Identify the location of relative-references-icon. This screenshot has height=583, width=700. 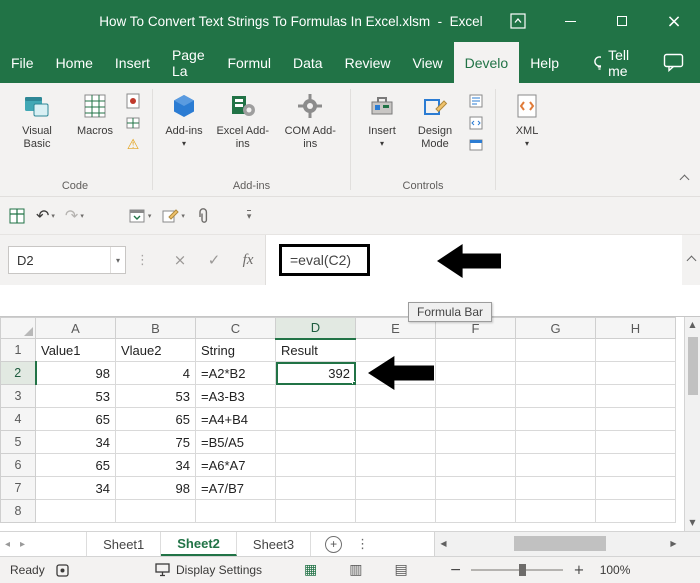
(133, 123).